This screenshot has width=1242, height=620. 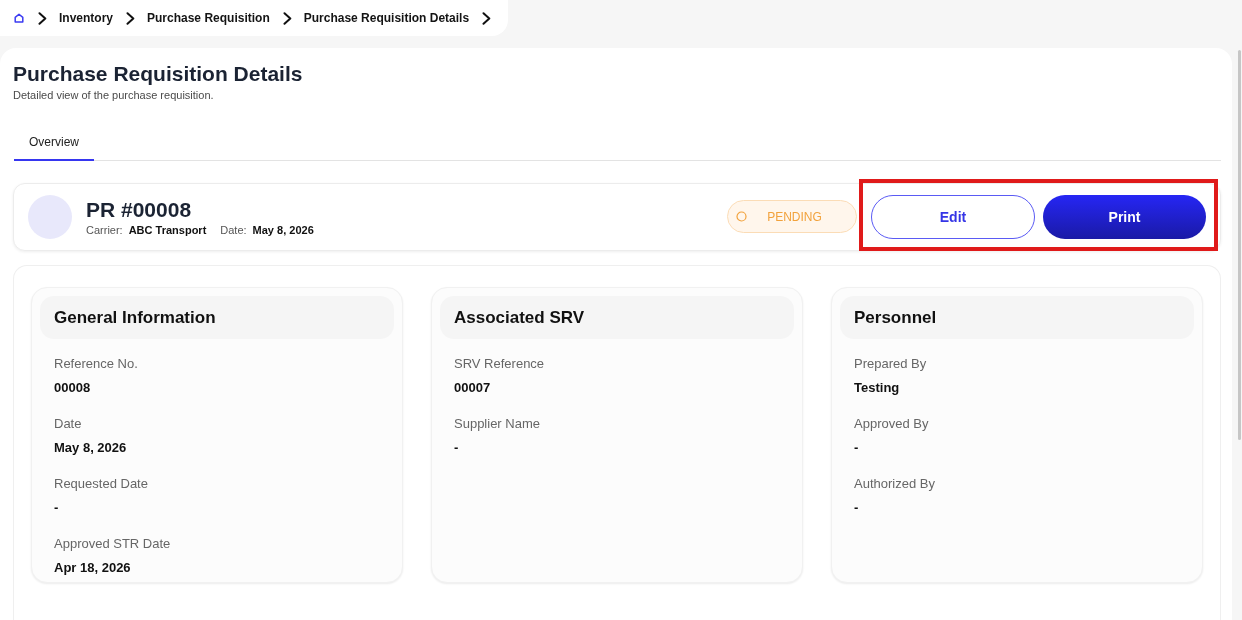 What do you see at coordinates (617, 317) in the screenshot?
I see `section-title: Associated SRV` at bounding box center [617, 317].